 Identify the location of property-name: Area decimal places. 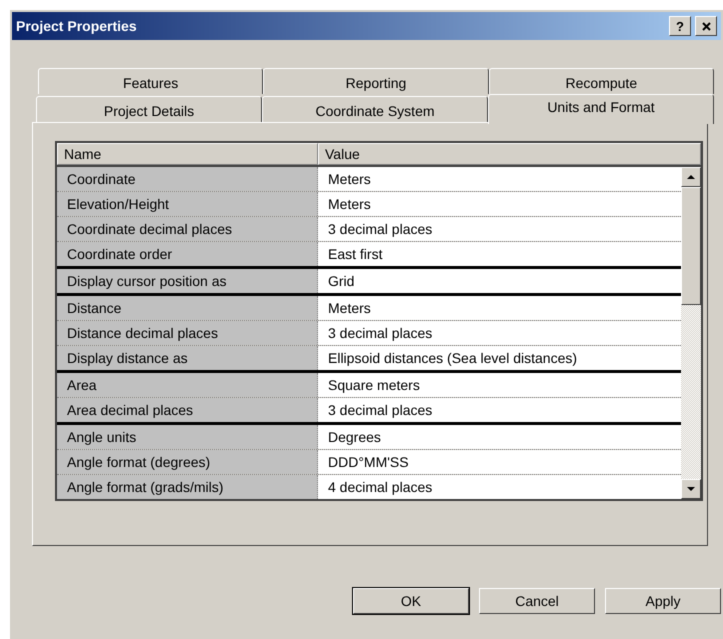
(187, 410).